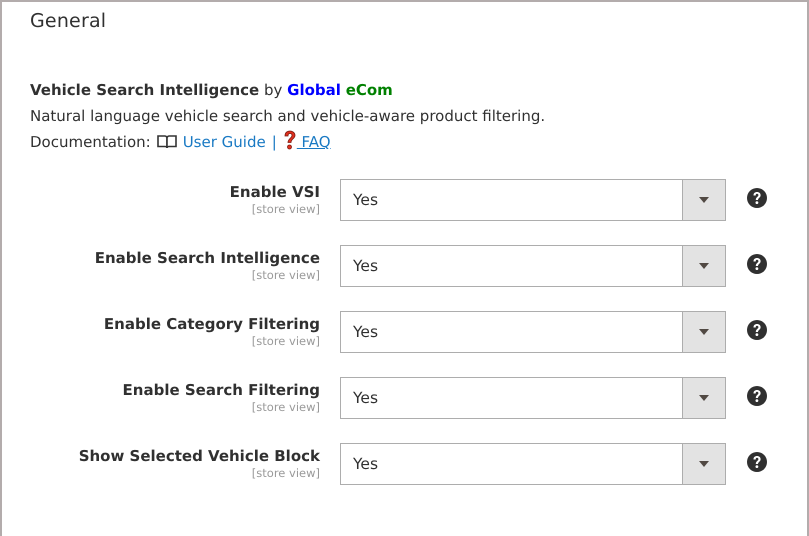 The image size is (809, 536). Describe the element at coordinates (221, 390) in the screenshot. I see `field-label: Enable Search Filtering` at that location.